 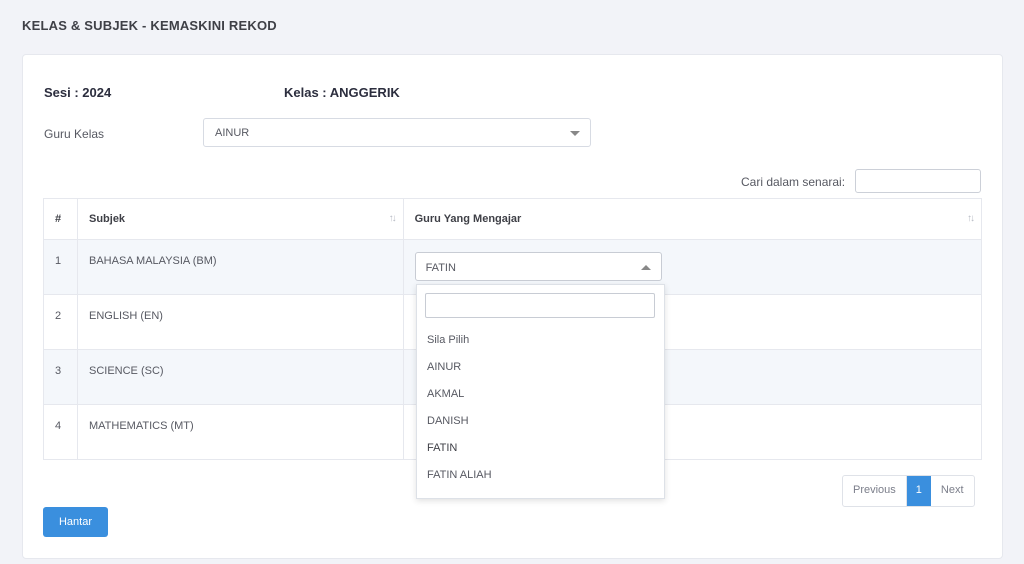 What do you see at coordinates (232, 133) in the screenshot?
I see `guru-kelas-value: AINUR` at bounding box center [232, 133].